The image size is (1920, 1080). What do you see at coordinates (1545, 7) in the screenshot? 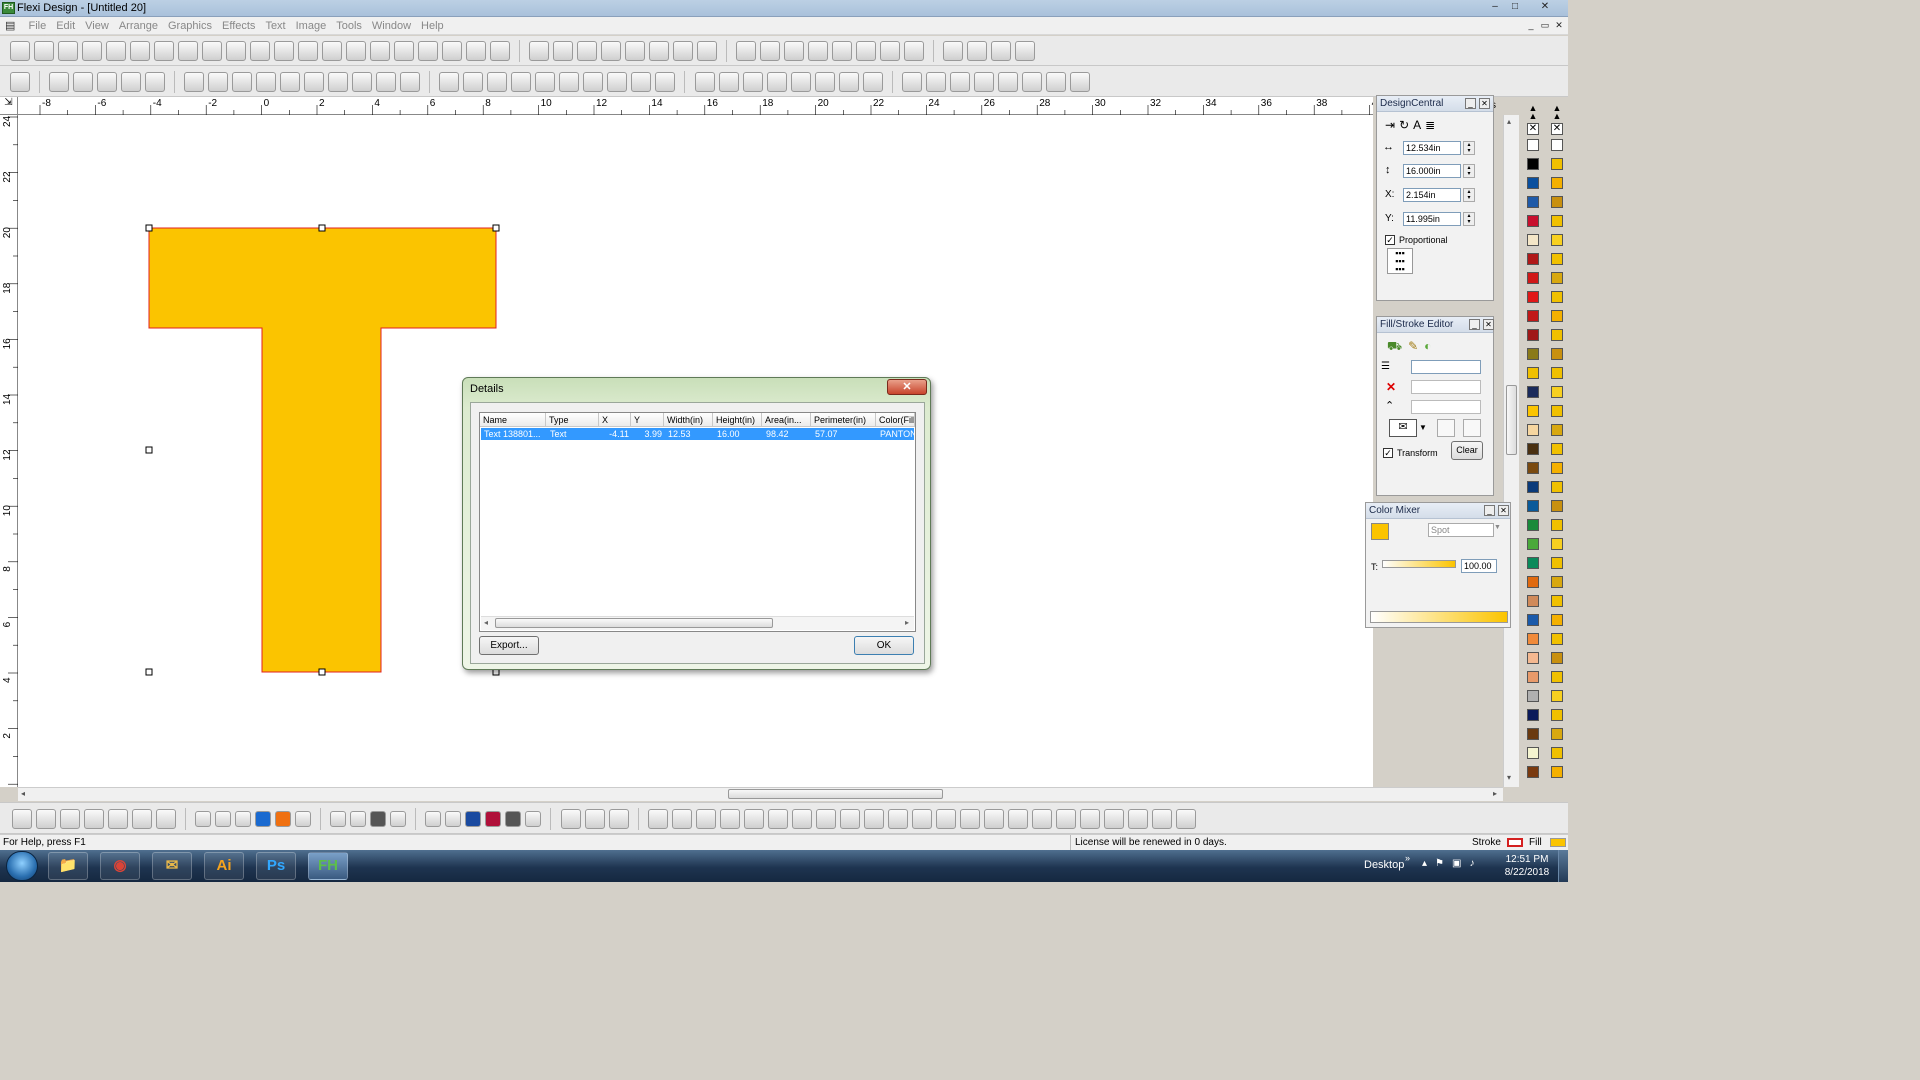
I see `close-button: ✕` at bounding box center [1545, 7].